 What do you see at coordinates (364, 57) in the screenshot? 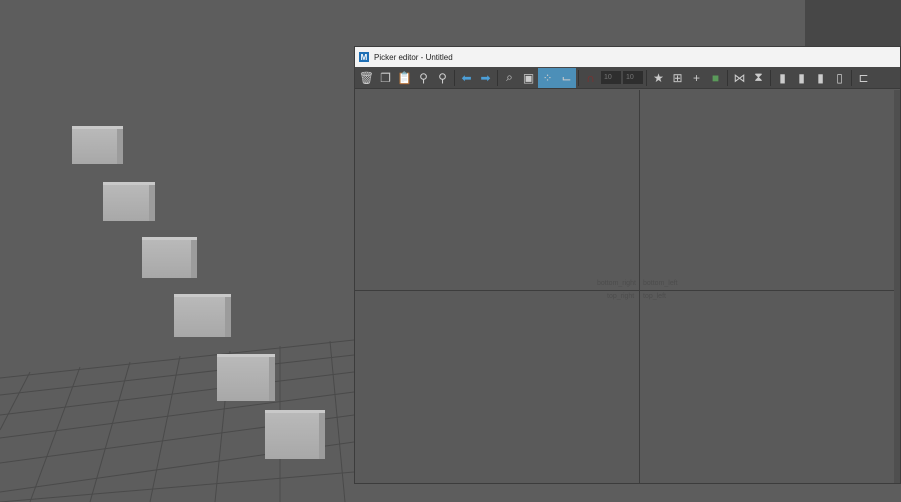
I see `maya-logo-icon: M` at bounding box center [364, 57].